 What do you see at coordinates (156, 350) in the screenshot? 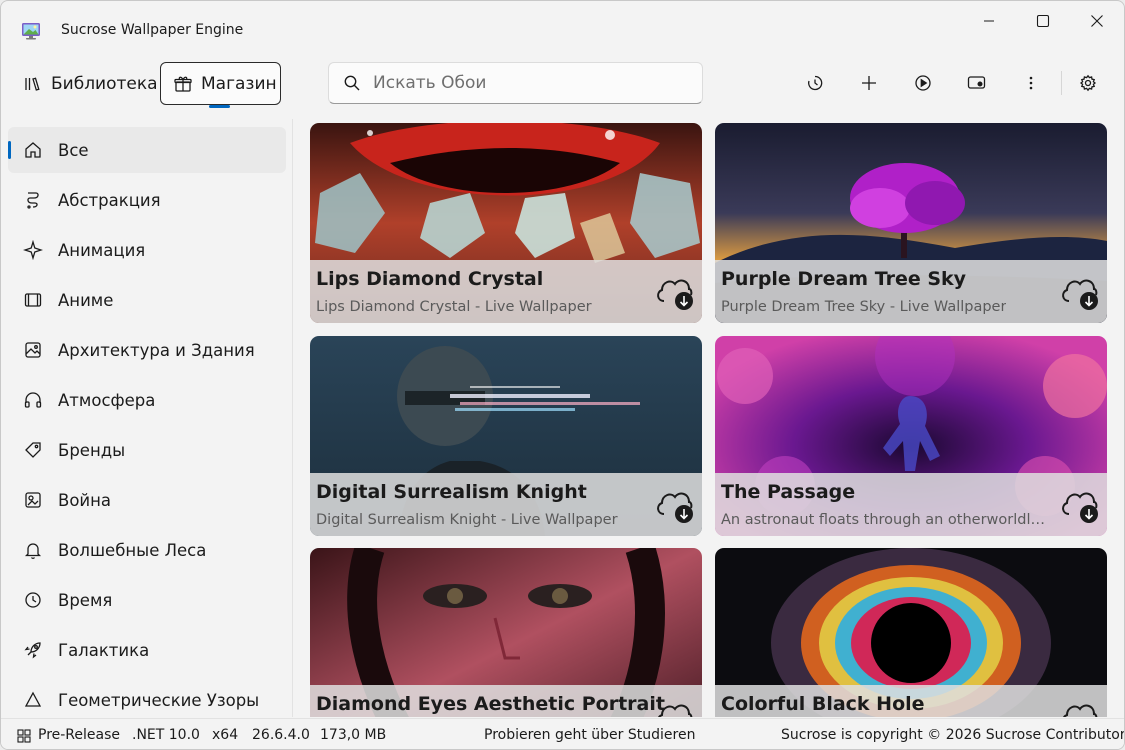
I see `sidebar-item-label: Архитектура и Здания` at bounding box center [156, 350].